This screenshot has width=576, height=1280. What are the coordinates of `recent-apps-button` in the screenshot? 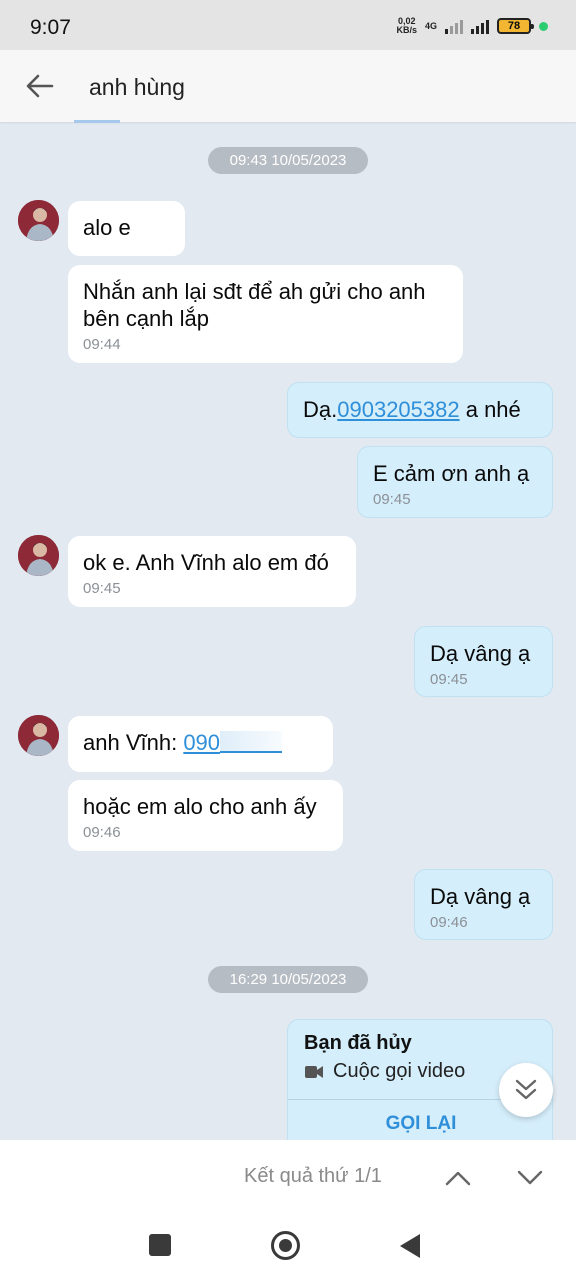 It's located at (160, 1245).